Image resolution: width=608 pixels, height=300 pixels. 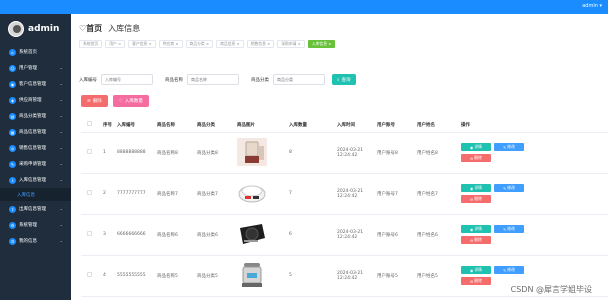 What do you see at coordinates (91, 44) in the screenshot?
I see `tag-0: 系统首页` at bounding box center [91, 44].